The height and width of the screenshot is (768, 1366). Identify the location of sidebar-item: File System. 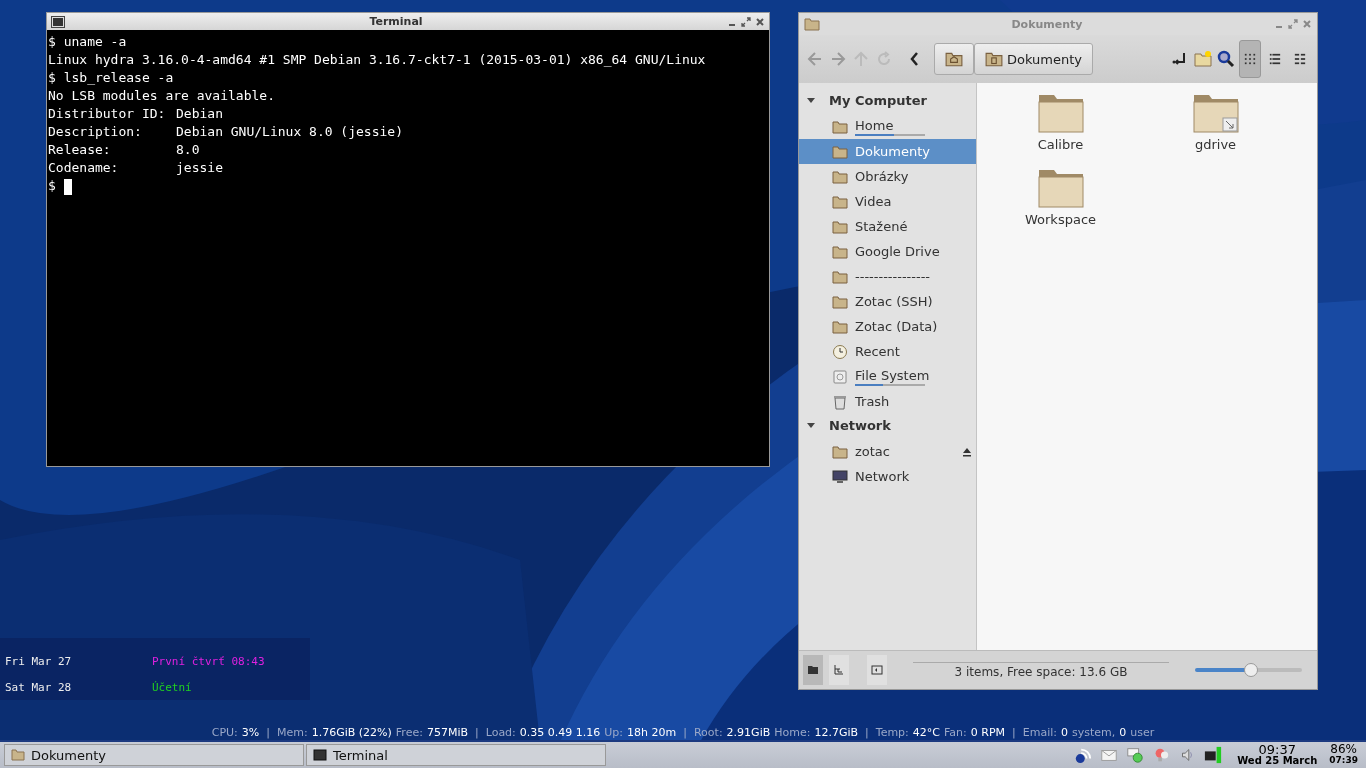
(887, 376).